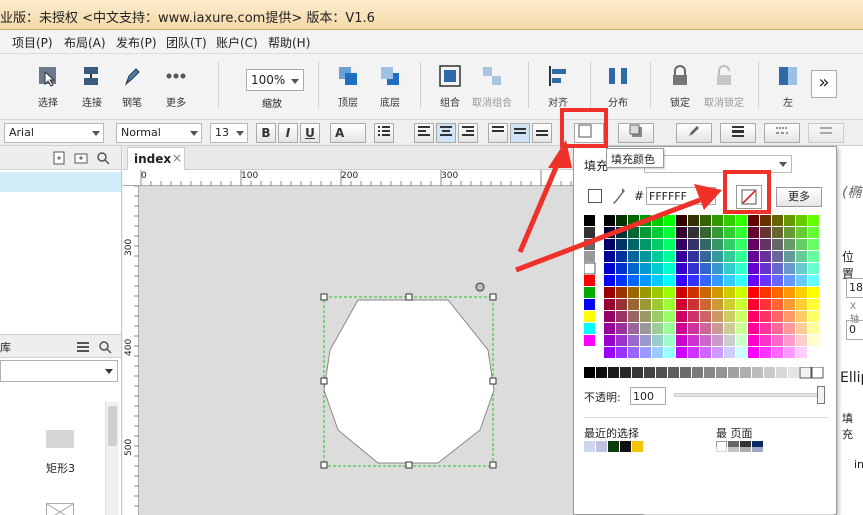  Describe the element at coordinates (129, 447) in the screenshot. I see `ruler-label: 500` at that location.